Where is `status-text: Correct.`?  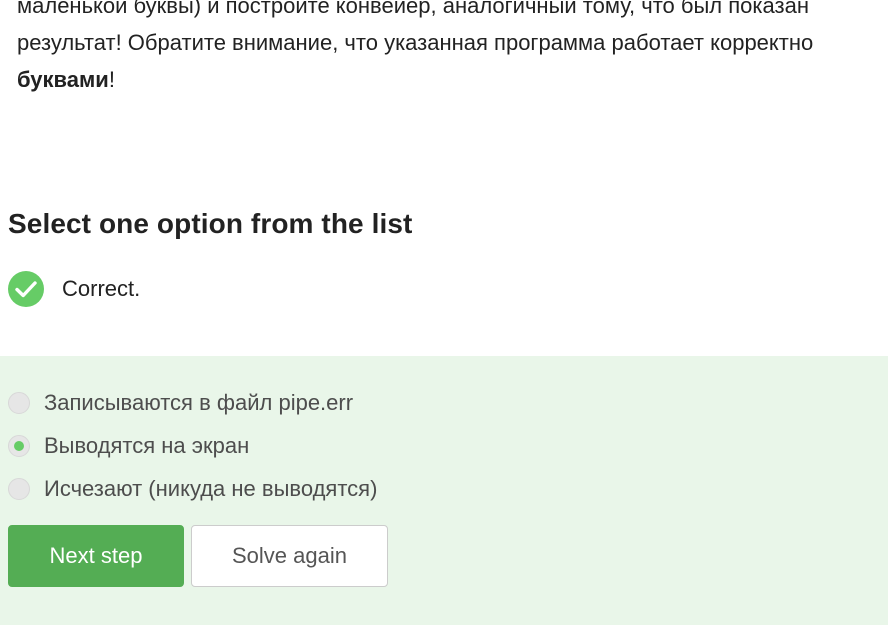
status-text: Correct. is located at coordinates (101, 288).